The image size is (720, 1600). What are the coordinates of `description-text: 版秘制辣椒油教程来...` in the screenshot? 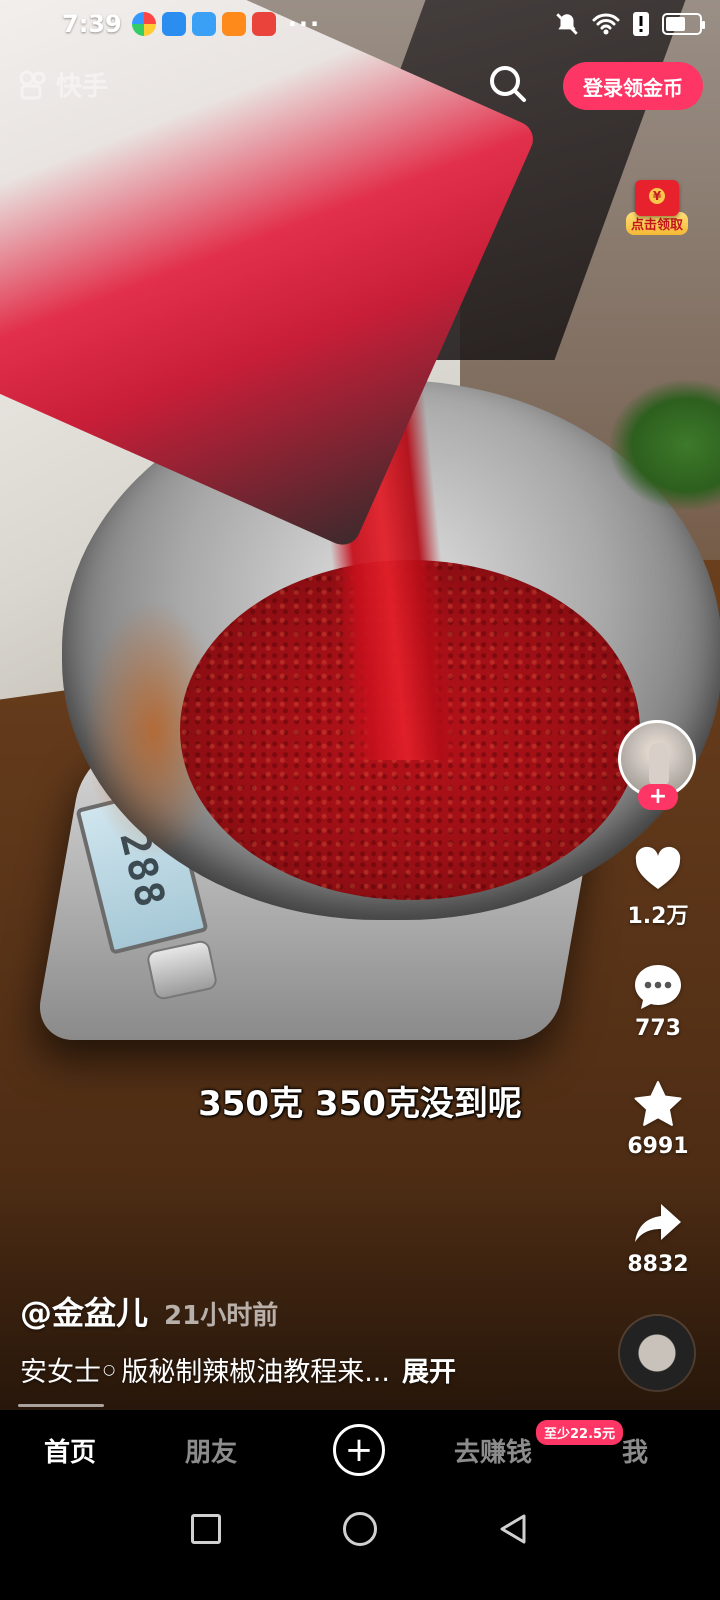 It's located at (255, 1372).